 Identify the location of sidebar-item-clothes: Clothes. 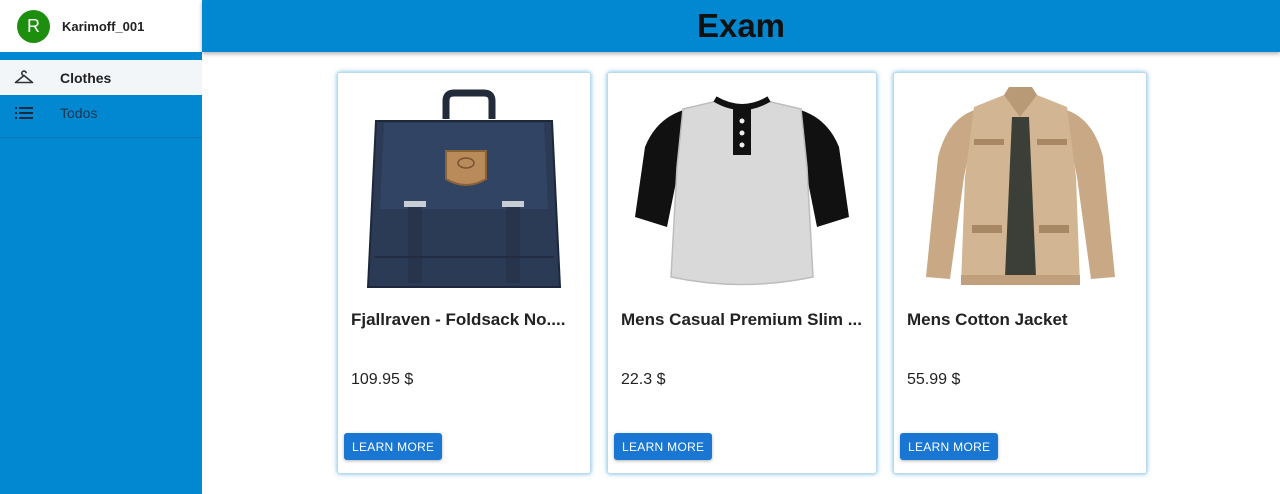
(101, 77).